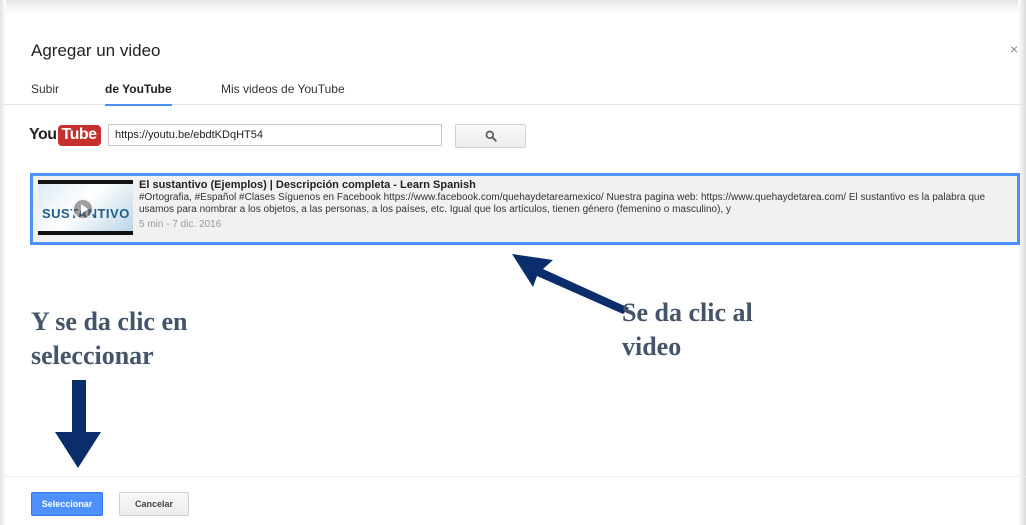 The width and height of the screenshot is (1026, 525). What do you see at coordinates (1014, 49) in the screenshot?
I see `close-icon: ×` at bounding box center [1014, 49].